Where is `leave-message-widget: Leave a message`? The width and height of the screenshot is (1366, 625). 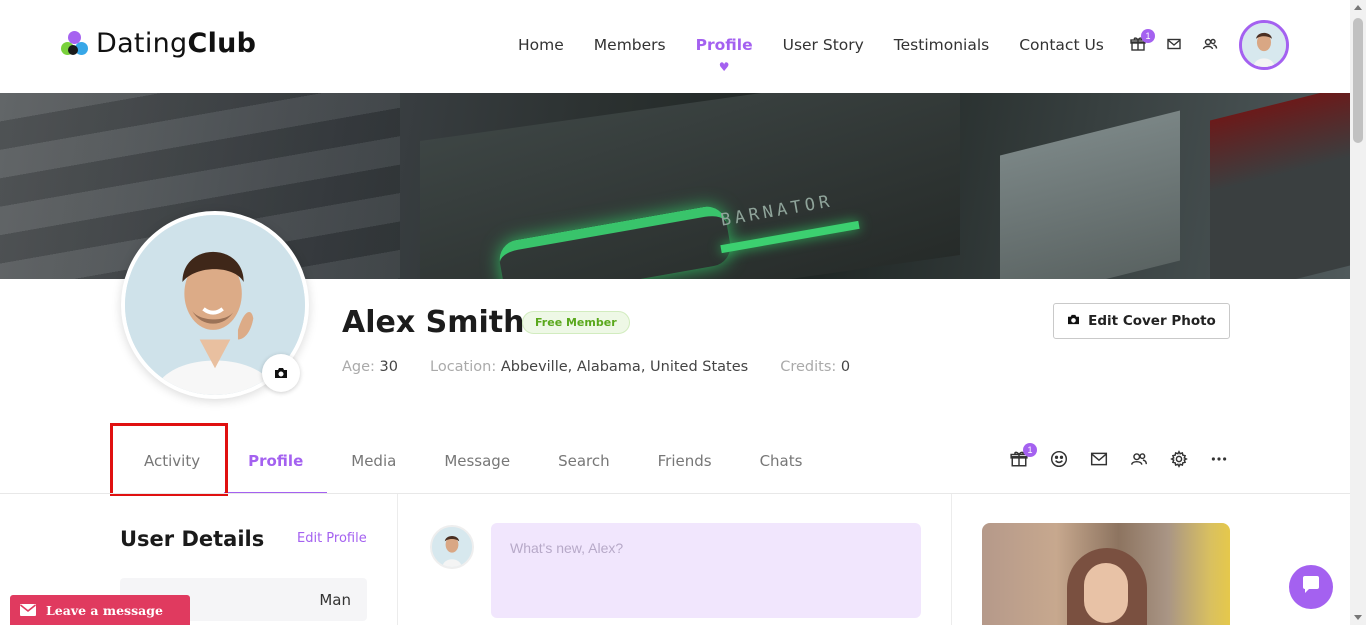 leave-message-widget: Leave a message is located at coordinates (100, 610).